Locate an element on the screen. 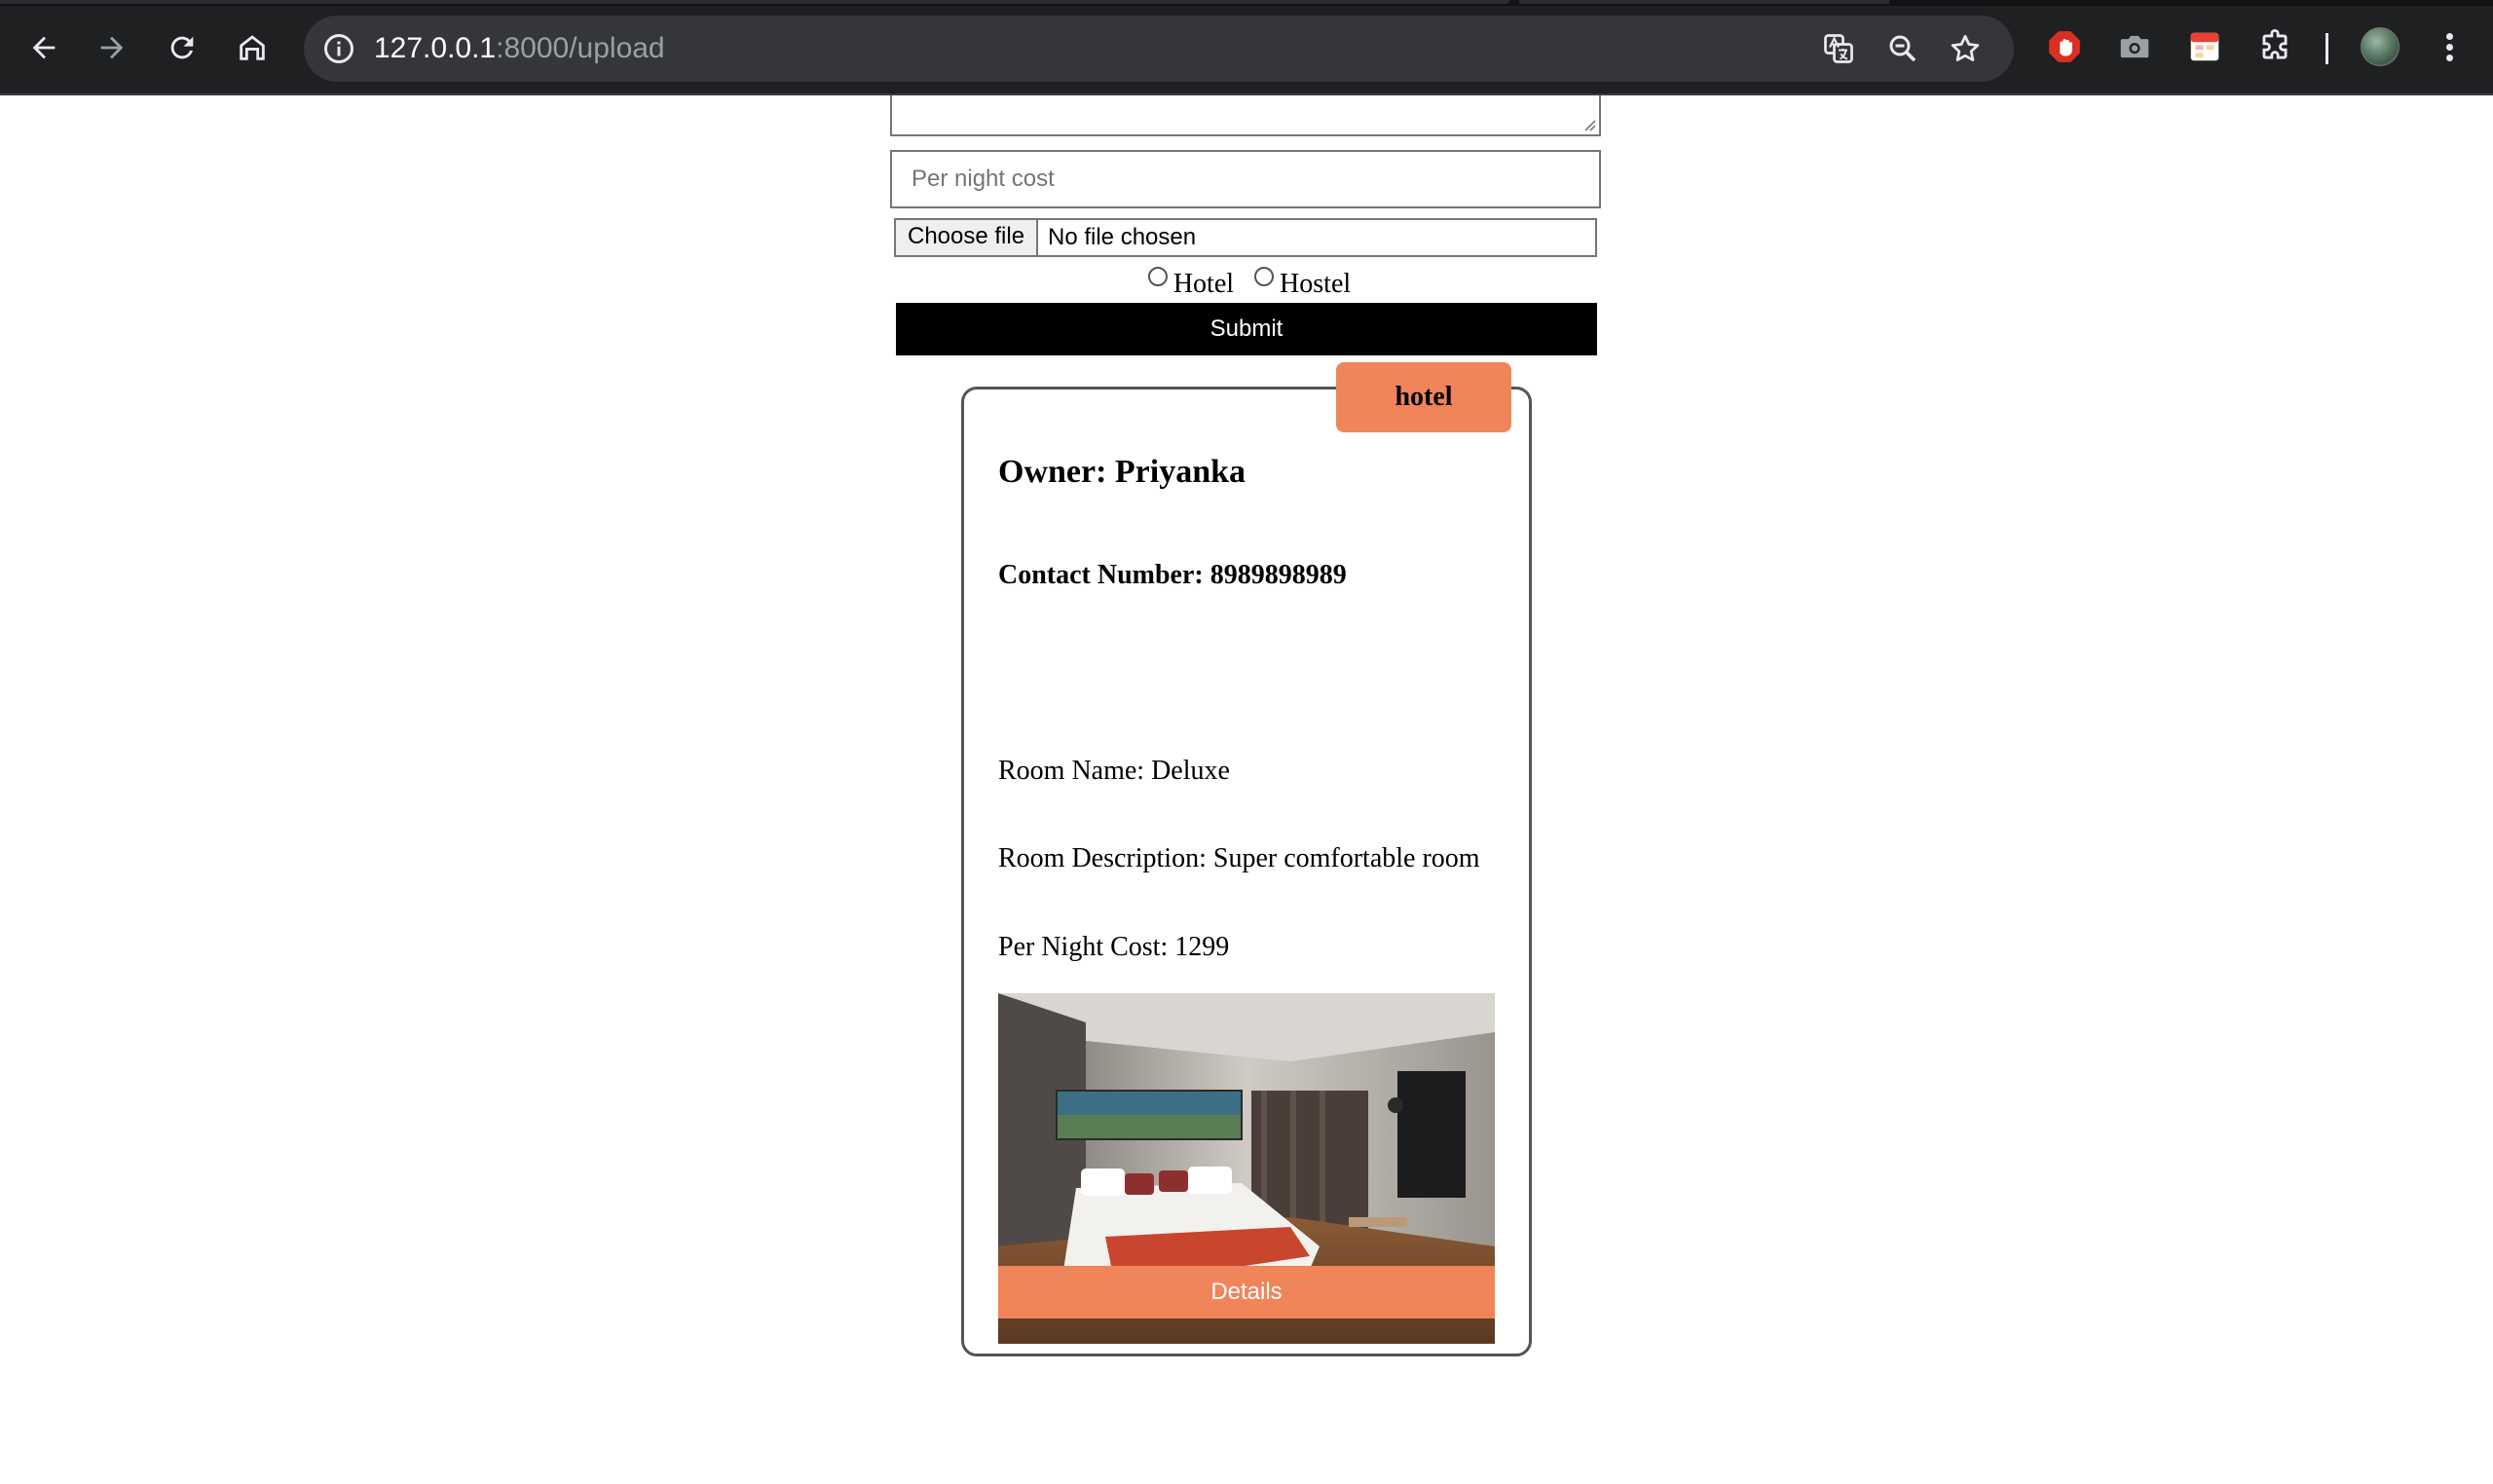  info-icon is located at coordinates (339, 48).